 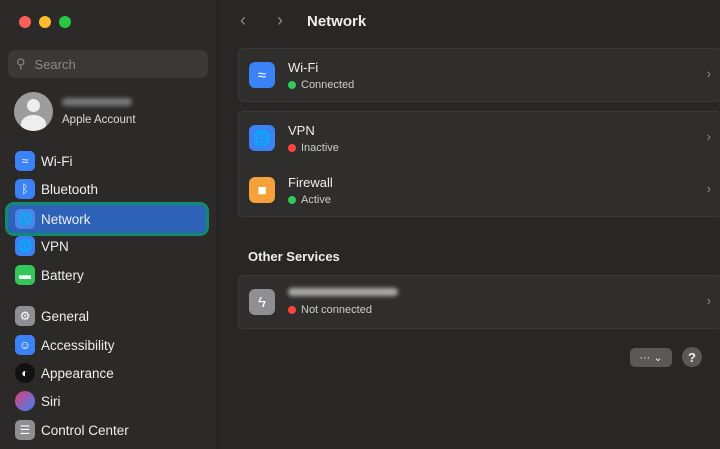 I want to click on service-row-other: ϟ Not connected ›, so click(x=479, y=302).